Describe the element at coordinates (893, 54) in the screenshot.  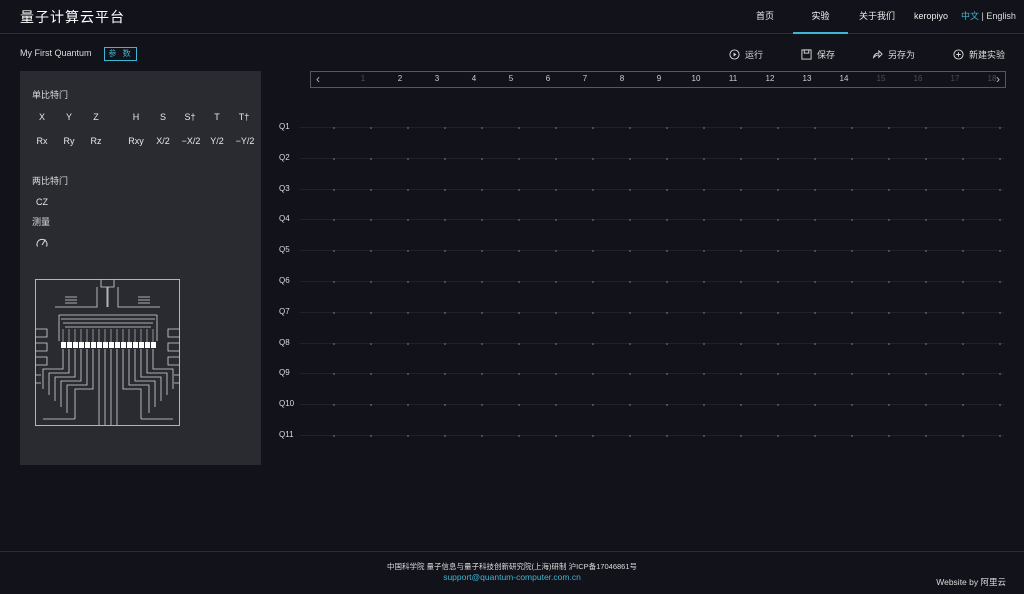
I see `save-as-button: 另存为` at that location.